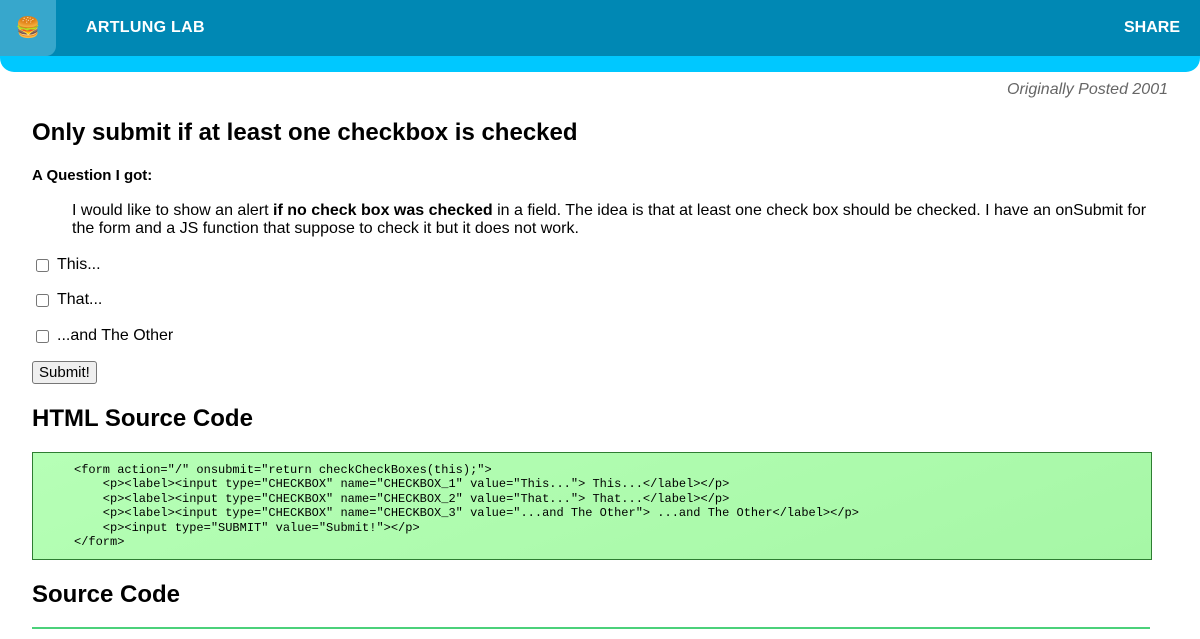  I want to click on source-code-heading: Source Code, so click(106, 594).